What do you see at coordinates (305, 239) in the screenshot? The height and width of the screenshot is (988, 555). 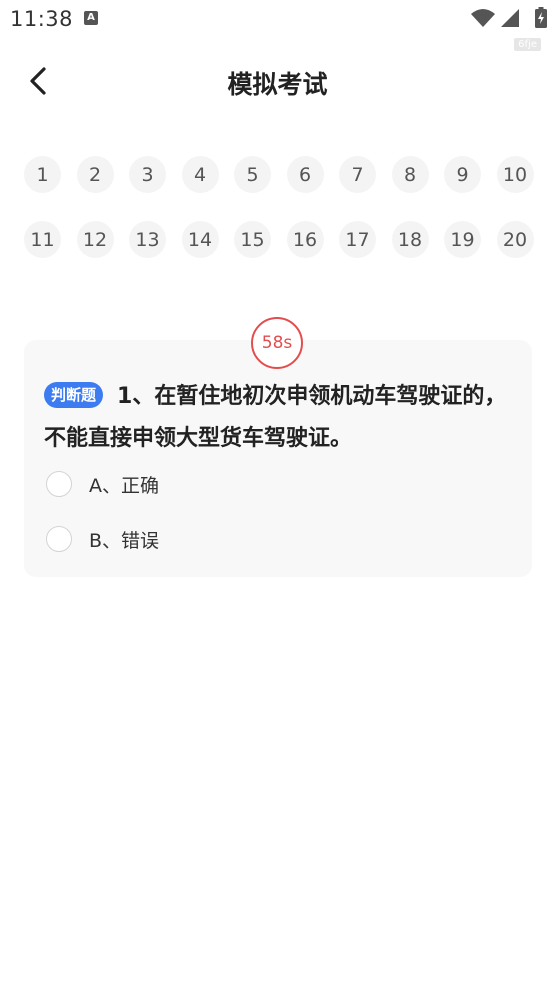 I see `question-nav-item-16: 16` at bounding box center [305, 239].